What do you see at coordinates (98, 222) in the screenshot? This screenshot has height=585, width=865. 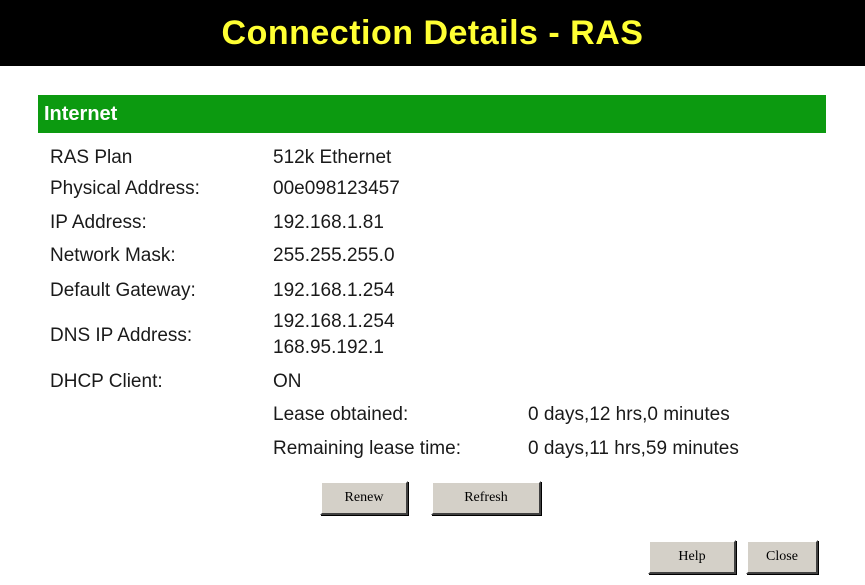 I see `ip-address-label: IP Address:` at bounding box center [98, 222].